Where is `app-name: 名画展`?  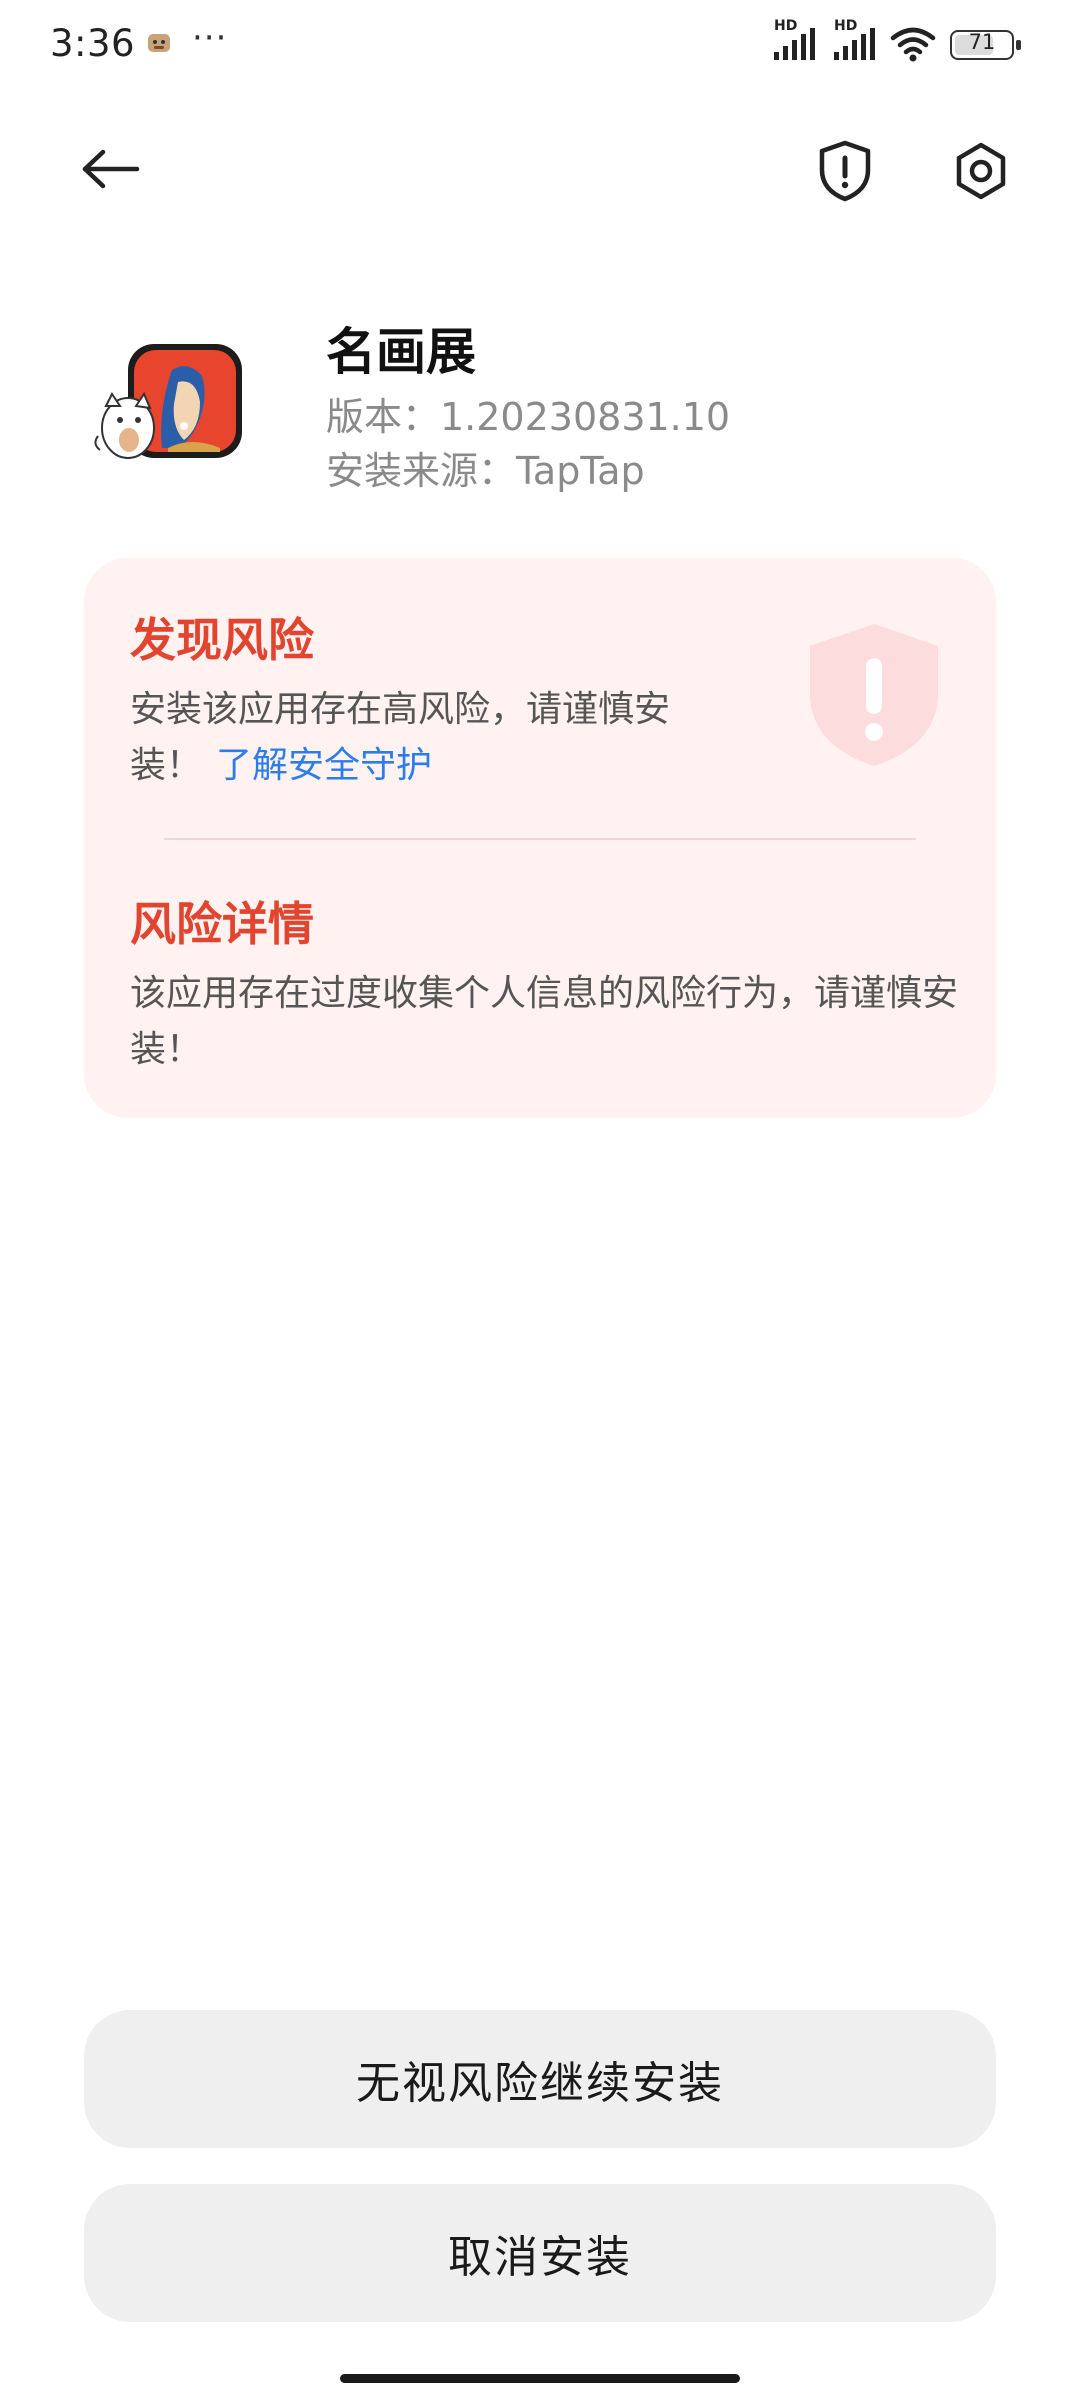 app-name: 名画展 is located at coordinates (401, 352).